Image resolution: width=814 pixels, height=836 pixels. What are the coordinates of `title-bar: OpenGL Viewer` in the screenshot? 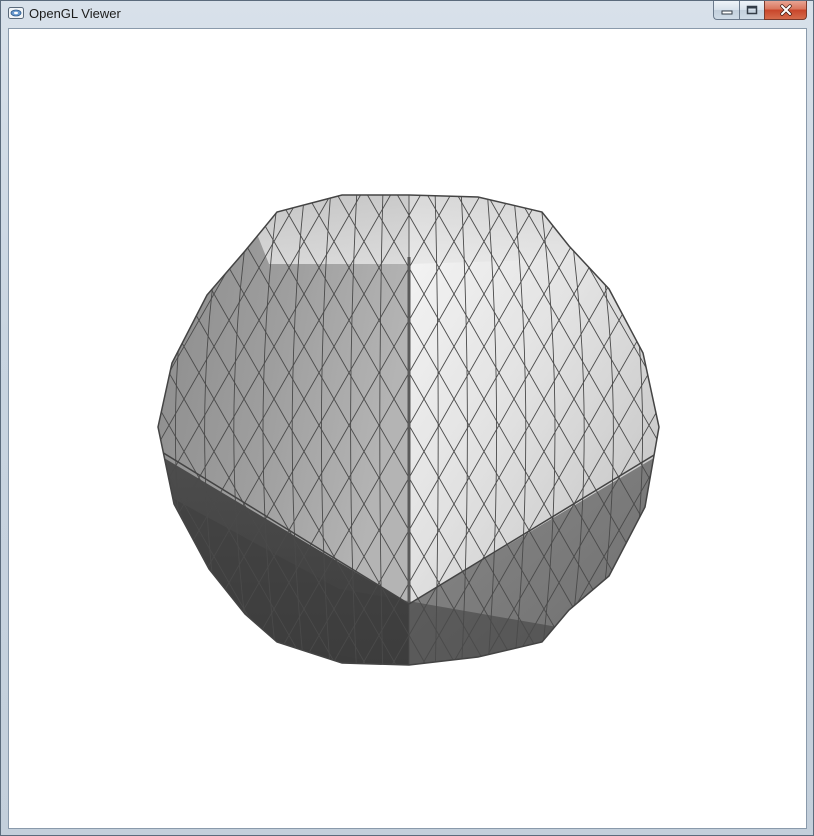 It's located at (407, 14).